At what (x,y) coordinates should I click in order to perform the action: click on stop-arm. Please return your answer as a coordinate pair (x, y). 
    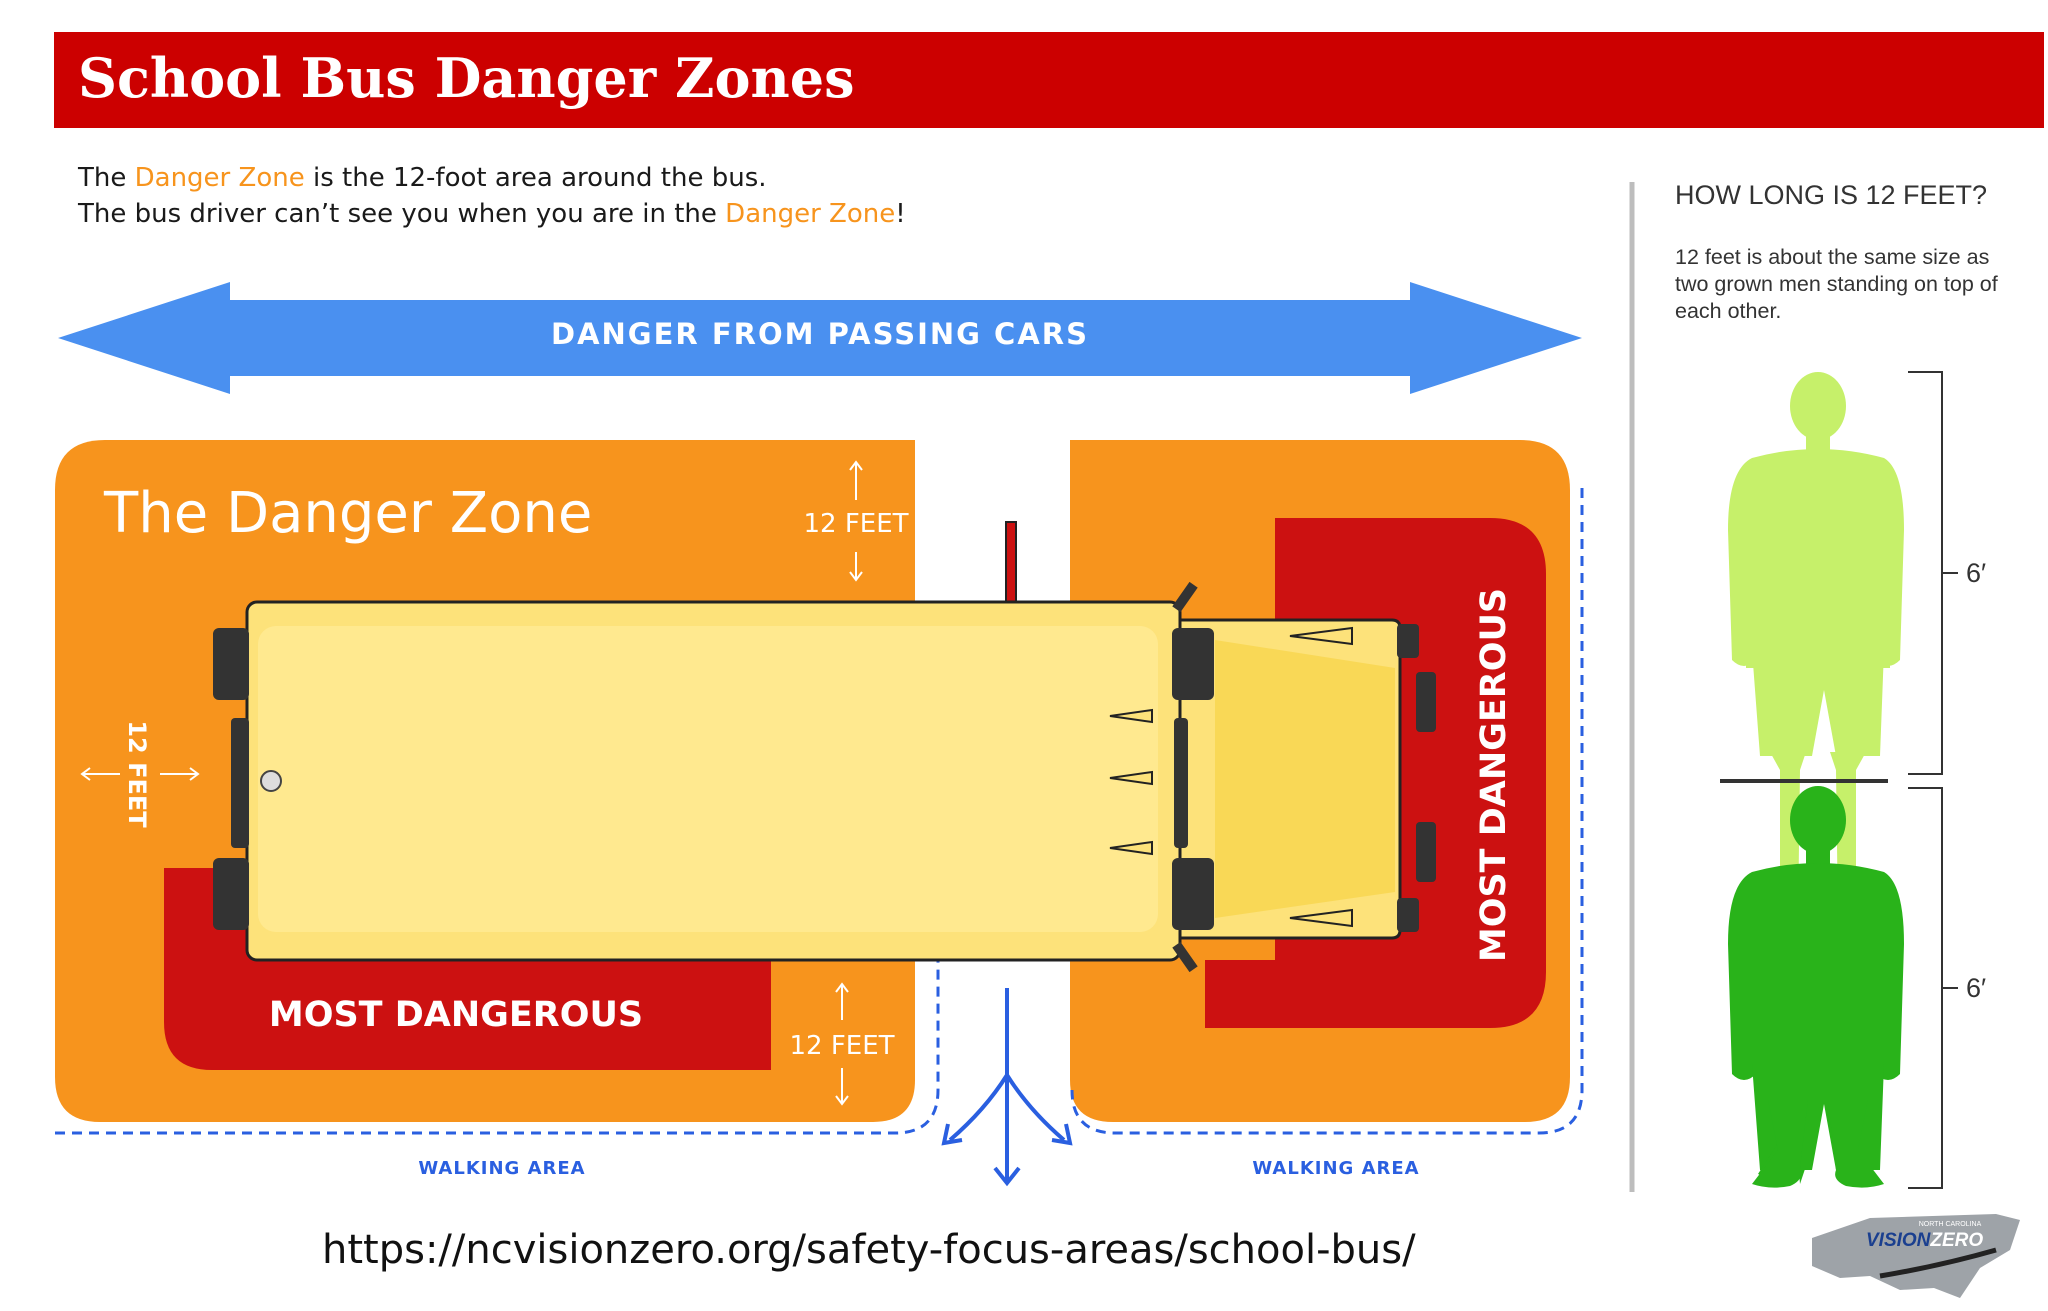
    Looking at the image, I should click on (1011, 562).